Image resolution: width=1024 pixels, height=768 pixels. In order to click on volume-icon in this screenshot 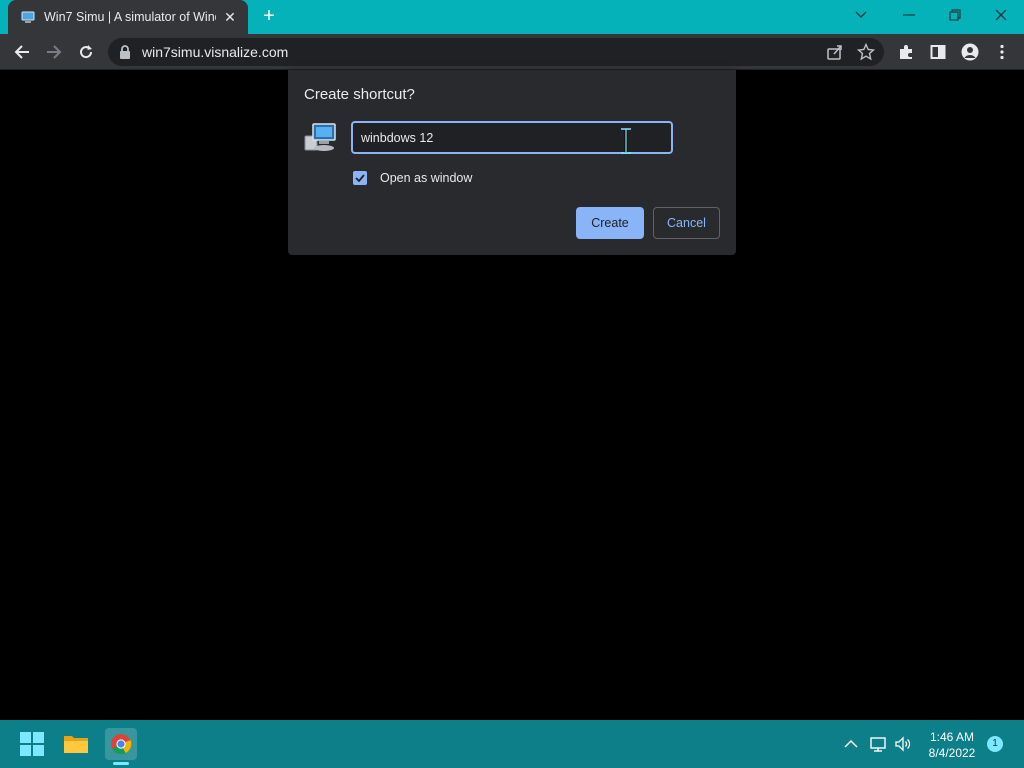, I will do `click(903, 744)`.